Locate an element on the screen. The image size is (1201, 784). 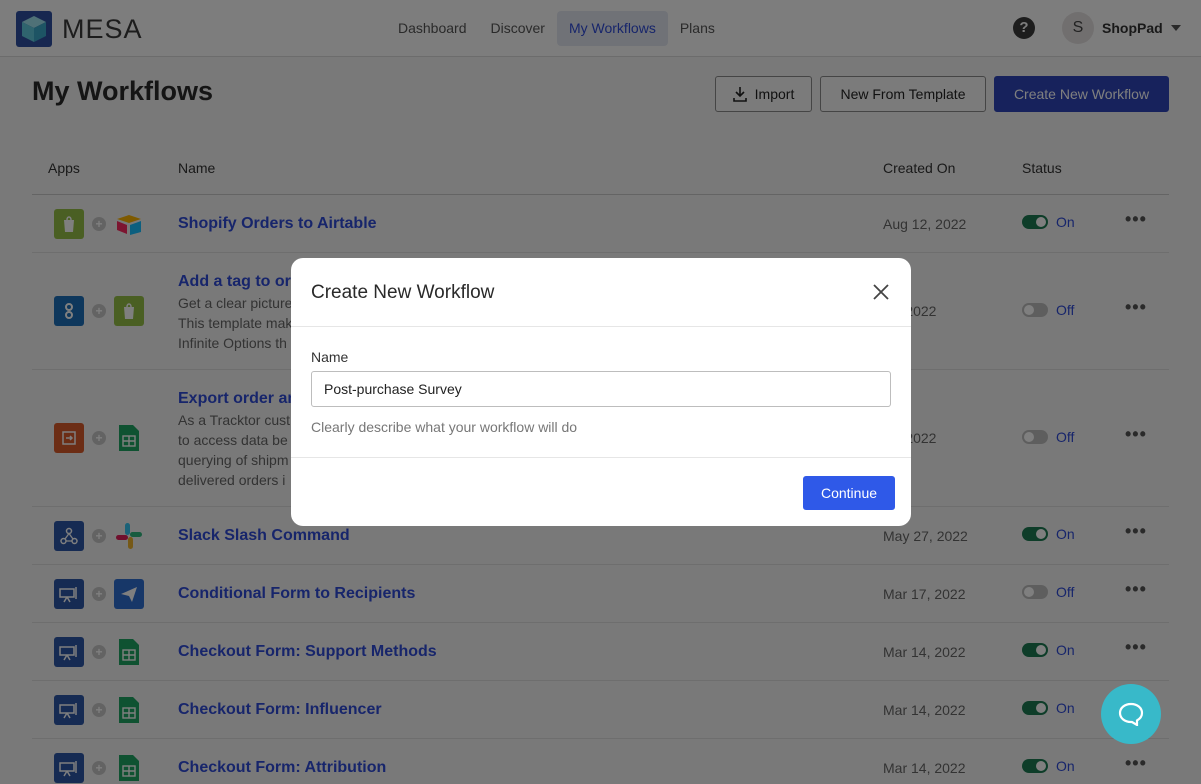
workflow-name-input is located at coordinates (601, 389).